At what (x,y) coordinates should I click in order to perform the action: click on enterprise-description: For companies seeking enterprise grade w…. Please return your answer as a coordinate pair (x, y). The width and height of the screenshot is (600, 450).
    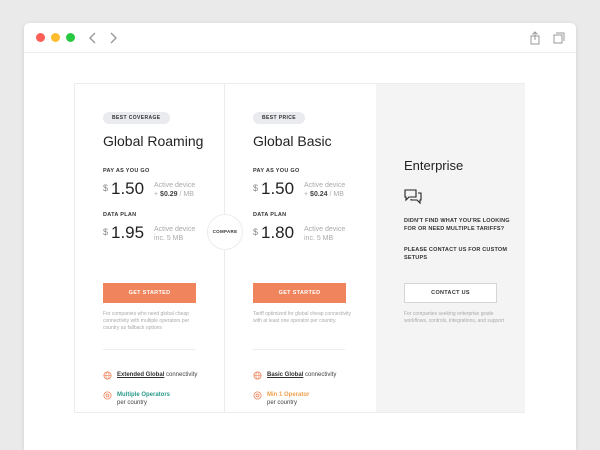
    Looking at the image, I should click on (454, 317).